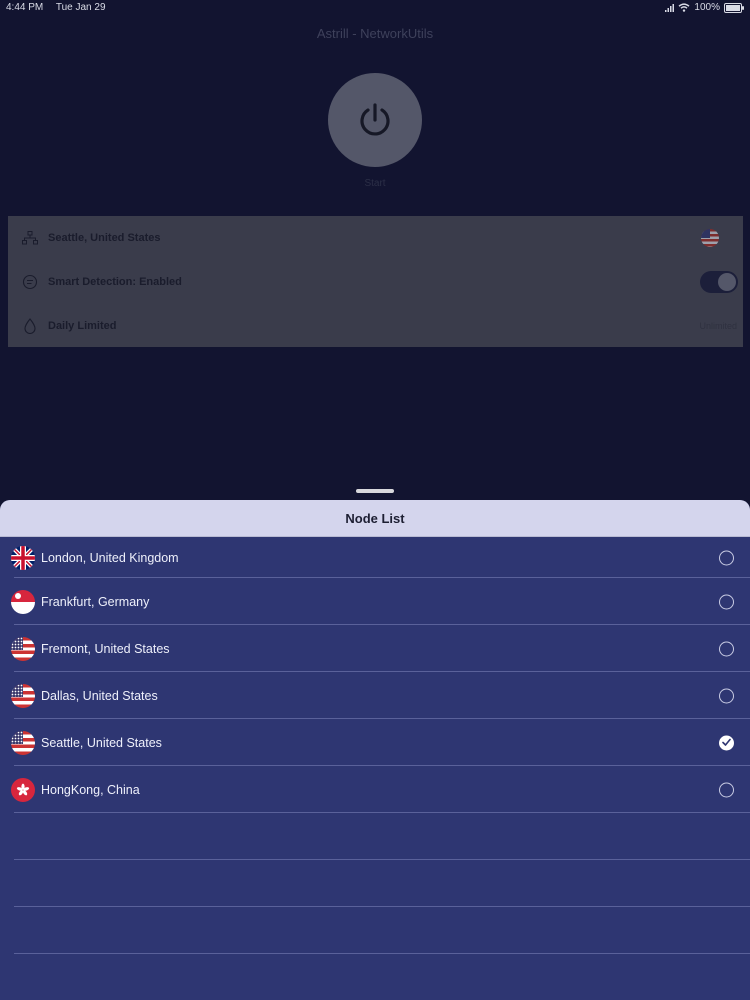 Image resolution: width=750 pixels, height=1000 pixels. I want to click on uk-flag-icon, so click(23, 557).